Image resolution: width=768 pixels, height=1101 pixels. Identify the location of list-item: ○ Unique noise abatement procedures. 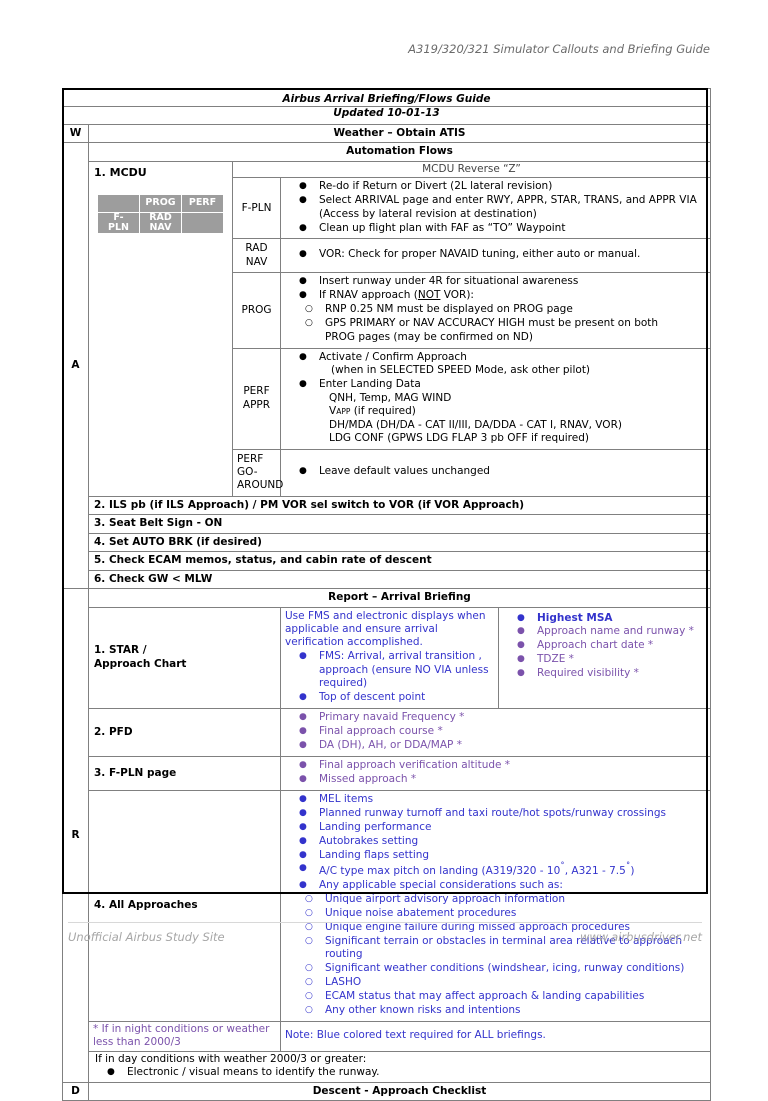
(411, 912).